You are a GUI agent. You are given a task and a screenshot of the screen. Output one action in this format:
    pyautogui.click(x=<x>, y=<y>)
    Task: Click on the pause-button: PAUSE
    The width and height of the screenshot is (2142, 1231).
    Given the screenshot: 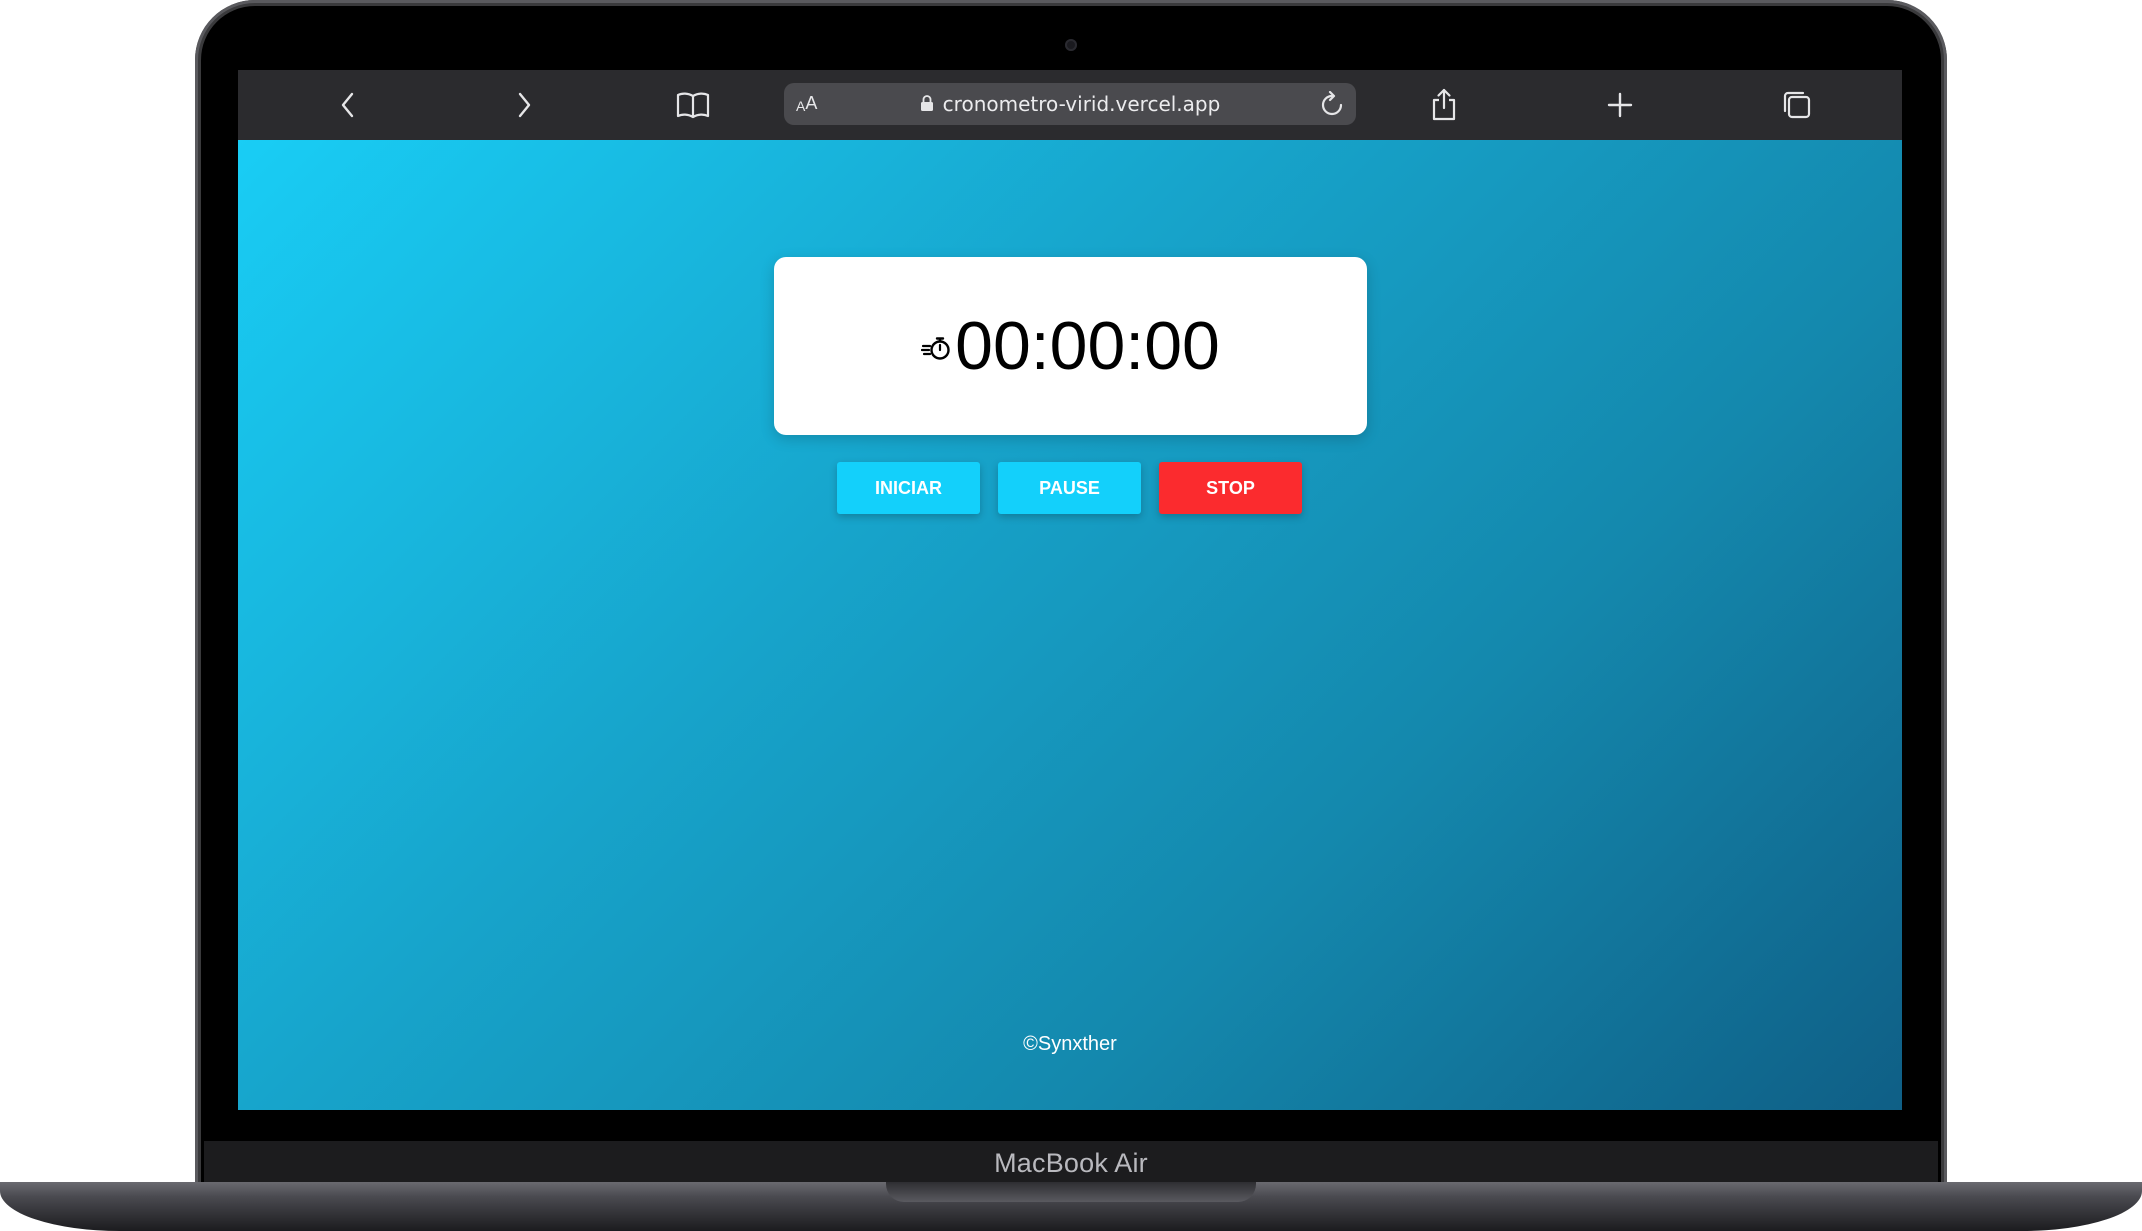 What is the action you would take?
    pyautogui.click(x=1069, y=488)
    